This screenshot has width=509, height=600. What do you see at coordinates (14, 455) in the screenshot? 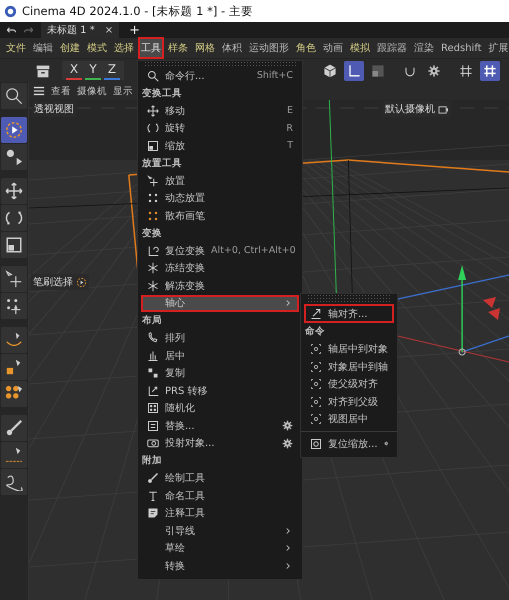
I see `pen-line-tool-button` at bounding box center [14, 455].